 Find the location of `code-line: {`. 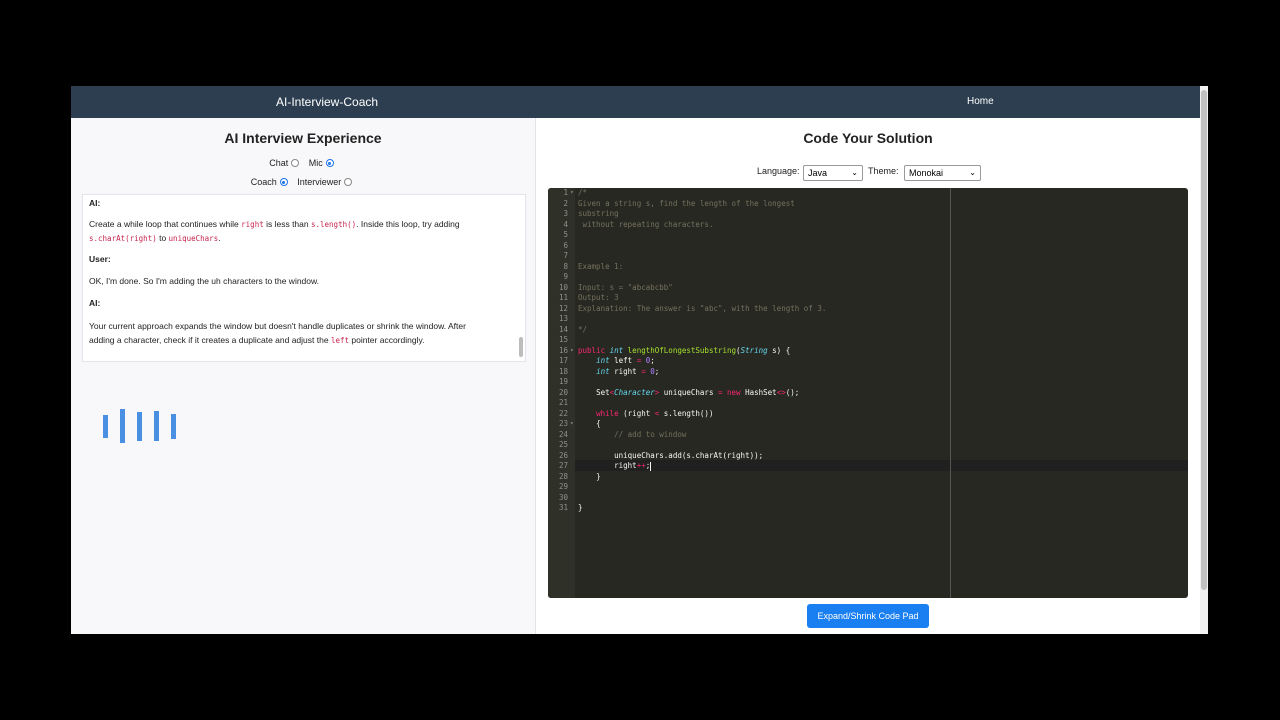

code-line: { is located at coordinates (589, 424).